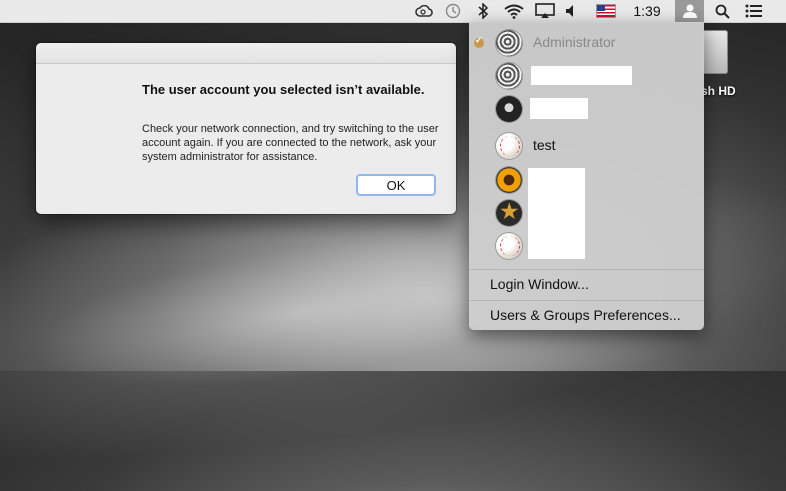 This screenshot has width=786, height=491. I want to click on bluetooth-icon, so click(483, 11).